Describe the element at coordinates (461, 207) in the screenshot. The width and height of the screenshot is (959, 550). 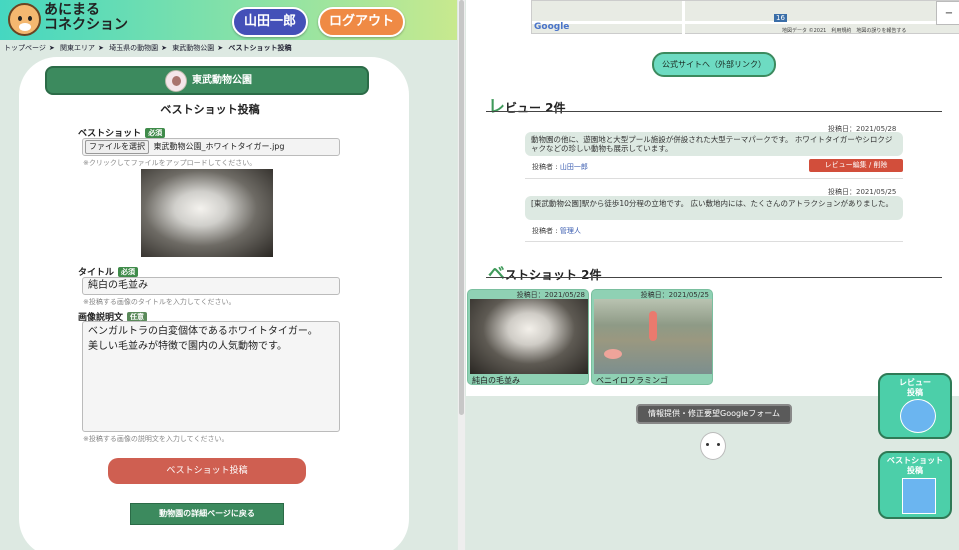
I see `left-scrollbar-thumb` at that location.